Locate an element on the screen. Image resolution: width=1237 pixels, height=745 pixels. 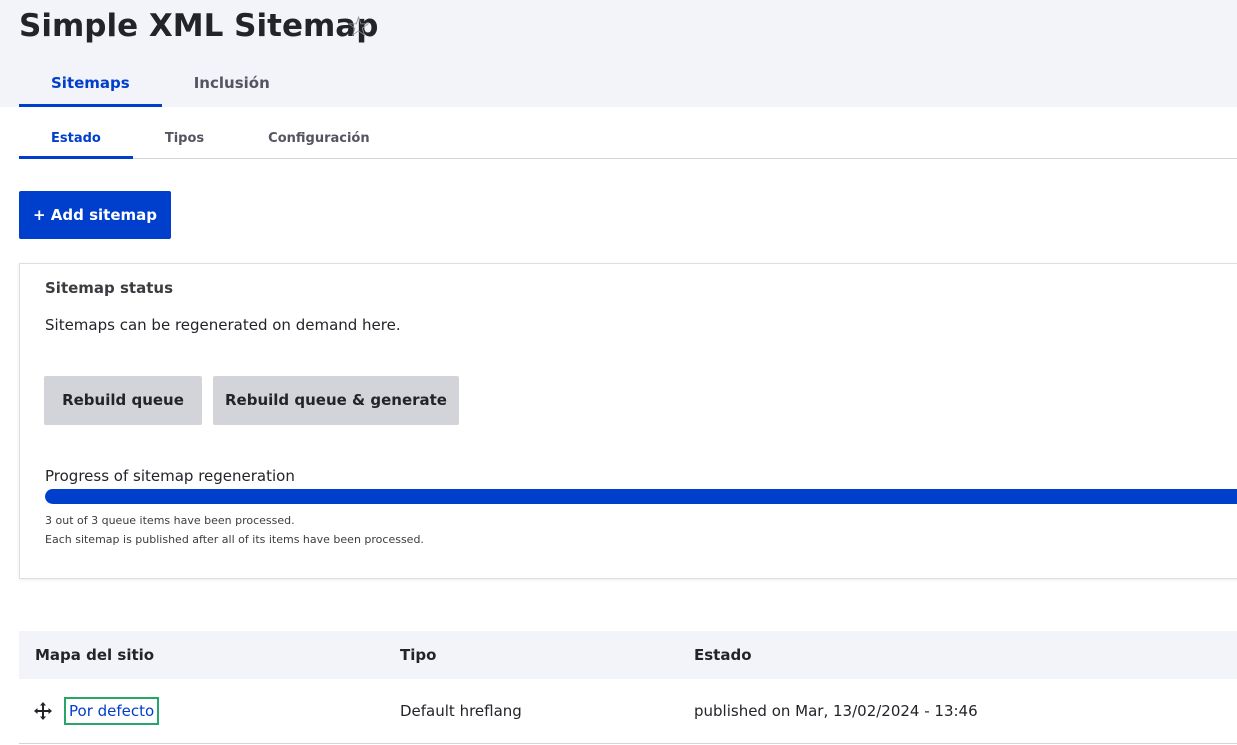
progress-bar-fill is located at coordinates (641, 496).